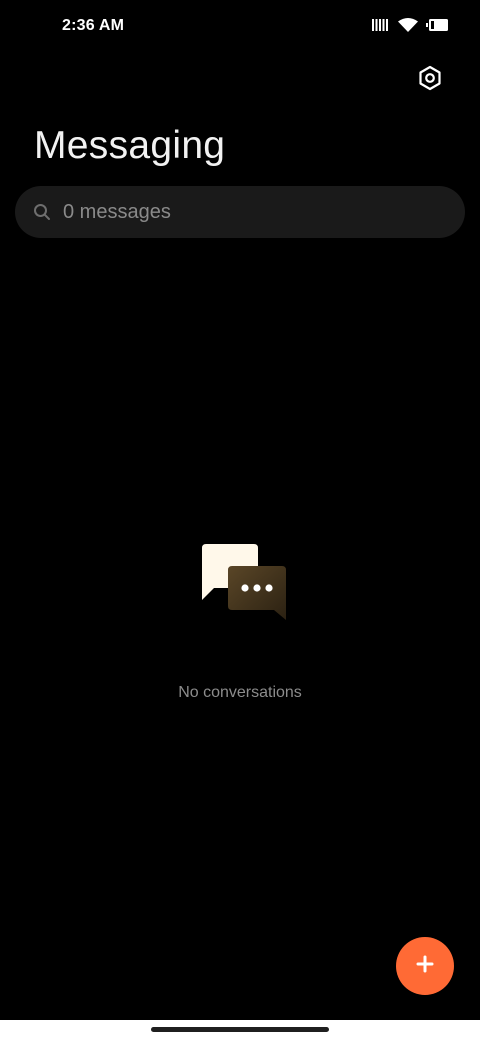 The height and width of the screenshot is (1040, 480). I want to click on search-icon, so click(42, 212).